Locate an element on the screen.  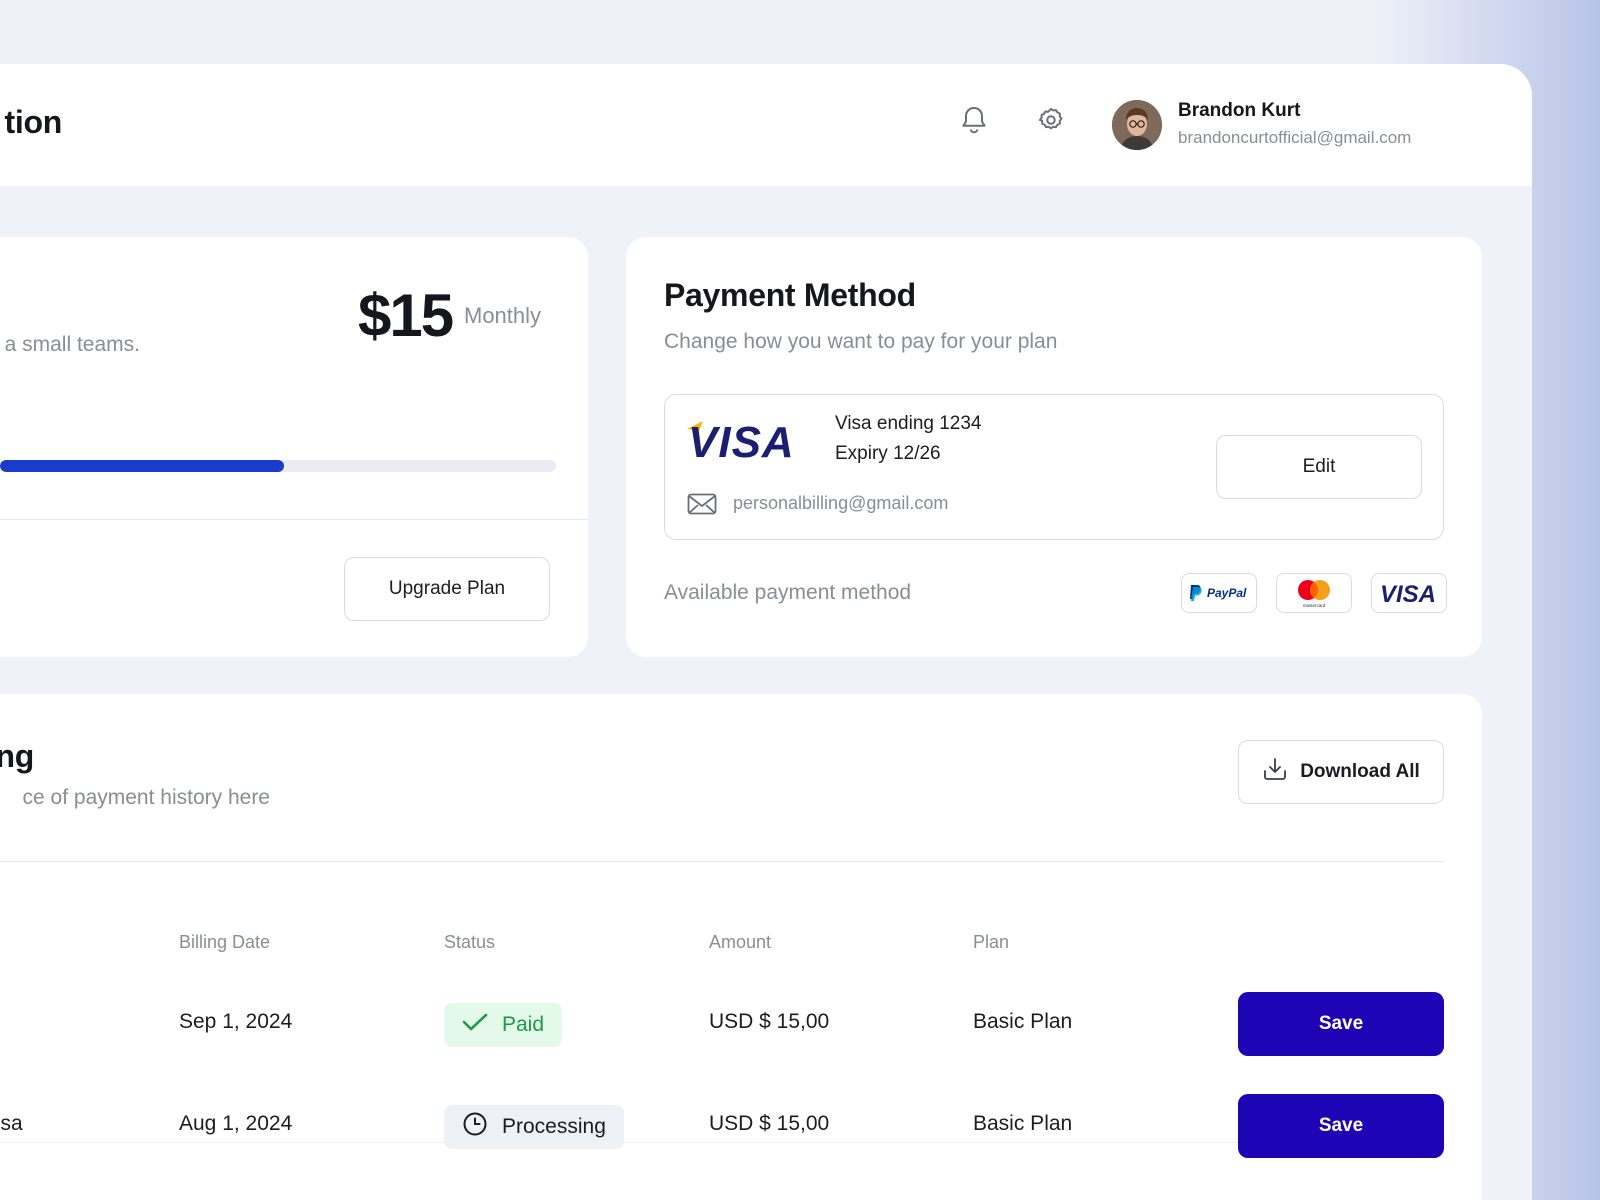
paypal-logo-icon: PayPal is located at coordinates (1219, 593).